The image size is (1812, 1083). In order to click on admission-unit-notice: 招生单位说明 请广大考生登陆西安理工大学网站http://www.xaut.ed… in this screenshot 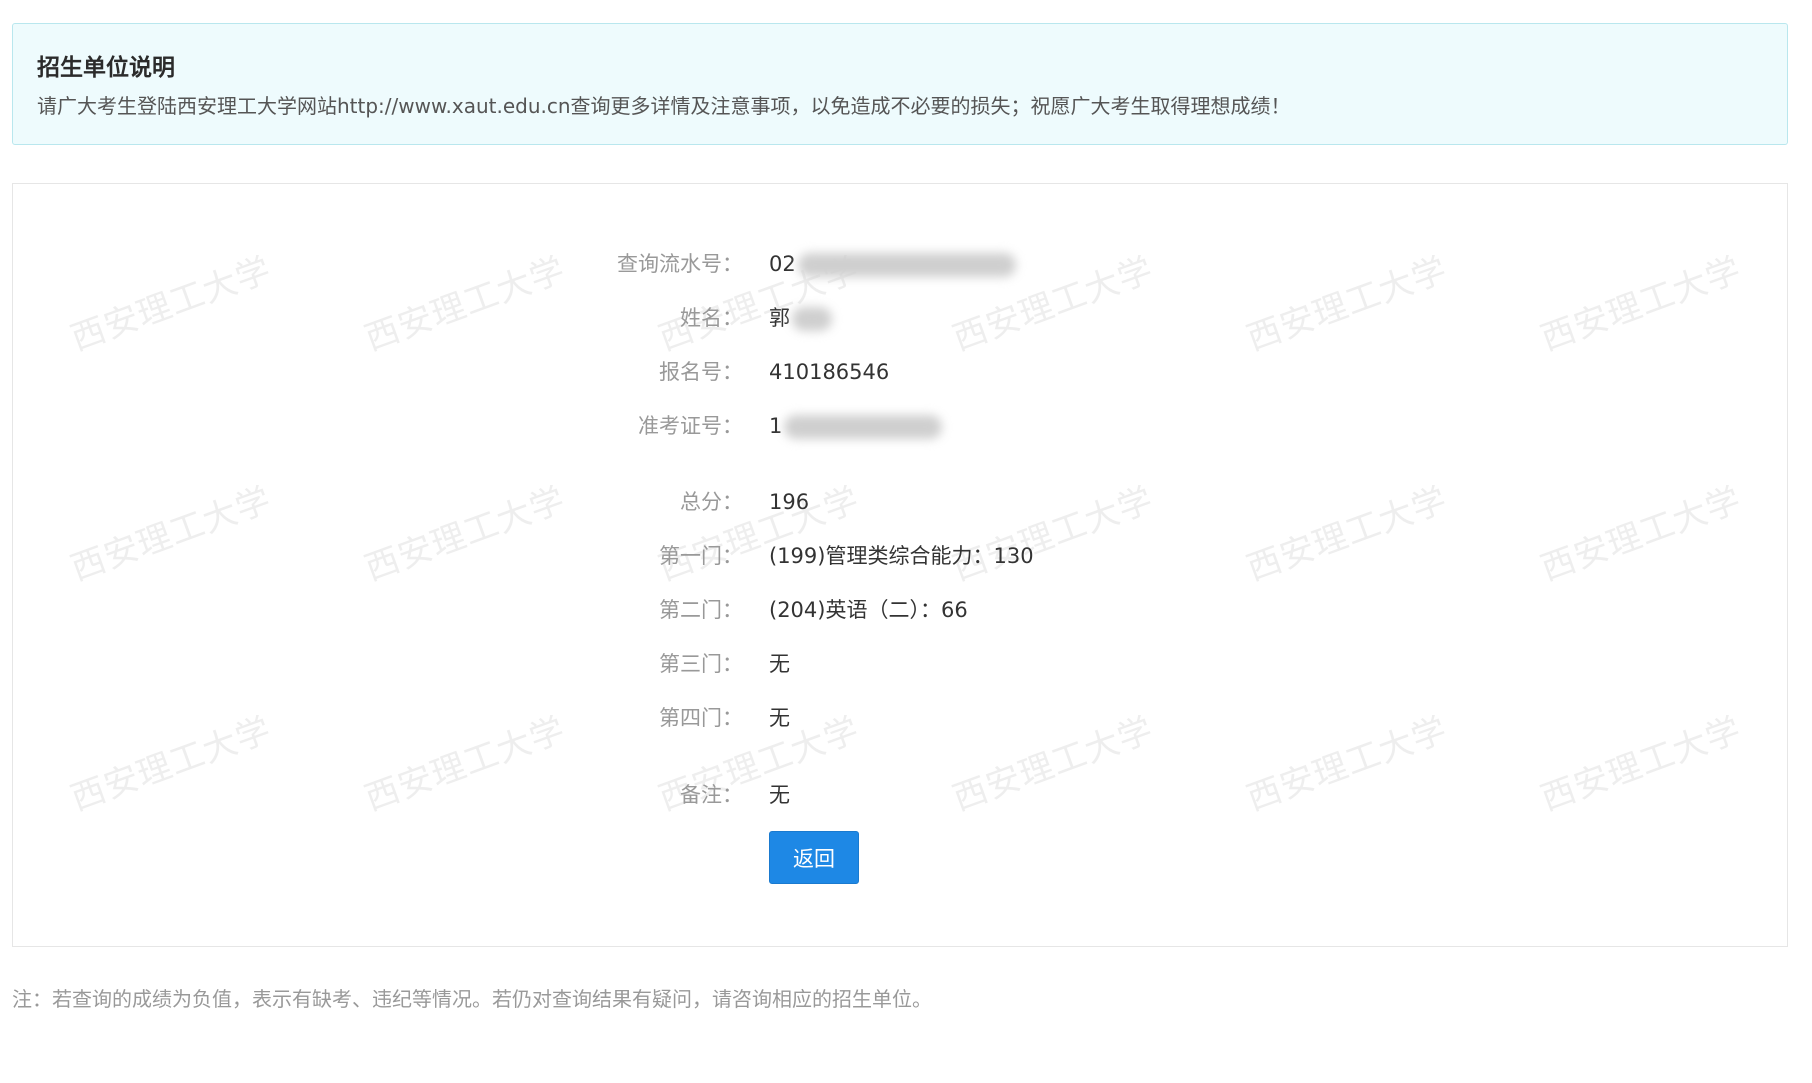, I will do `click(900, 84)`.